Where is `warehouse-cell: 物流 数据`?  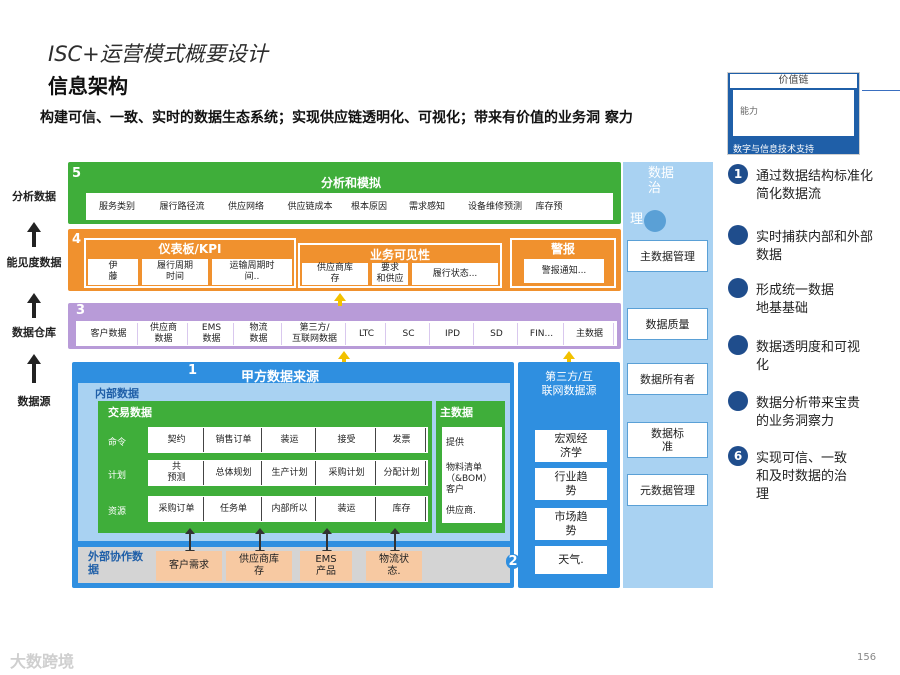 warehouse-cell: 物流 数据 is located at coordinates (259, 334).